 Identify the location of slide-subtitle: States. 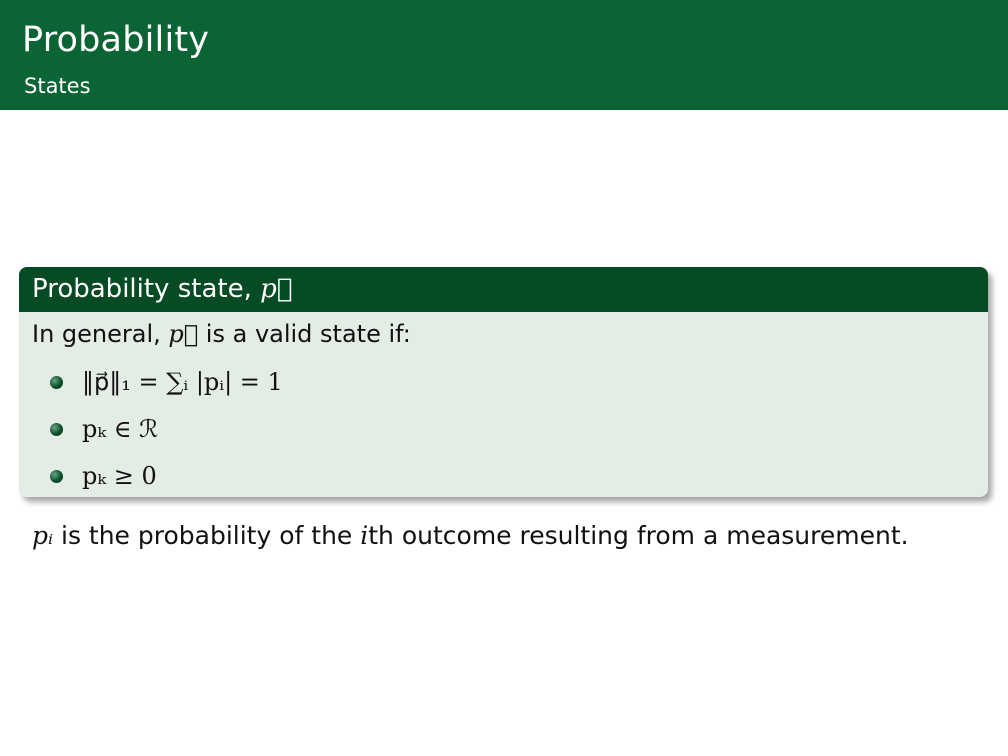
(57, 86).